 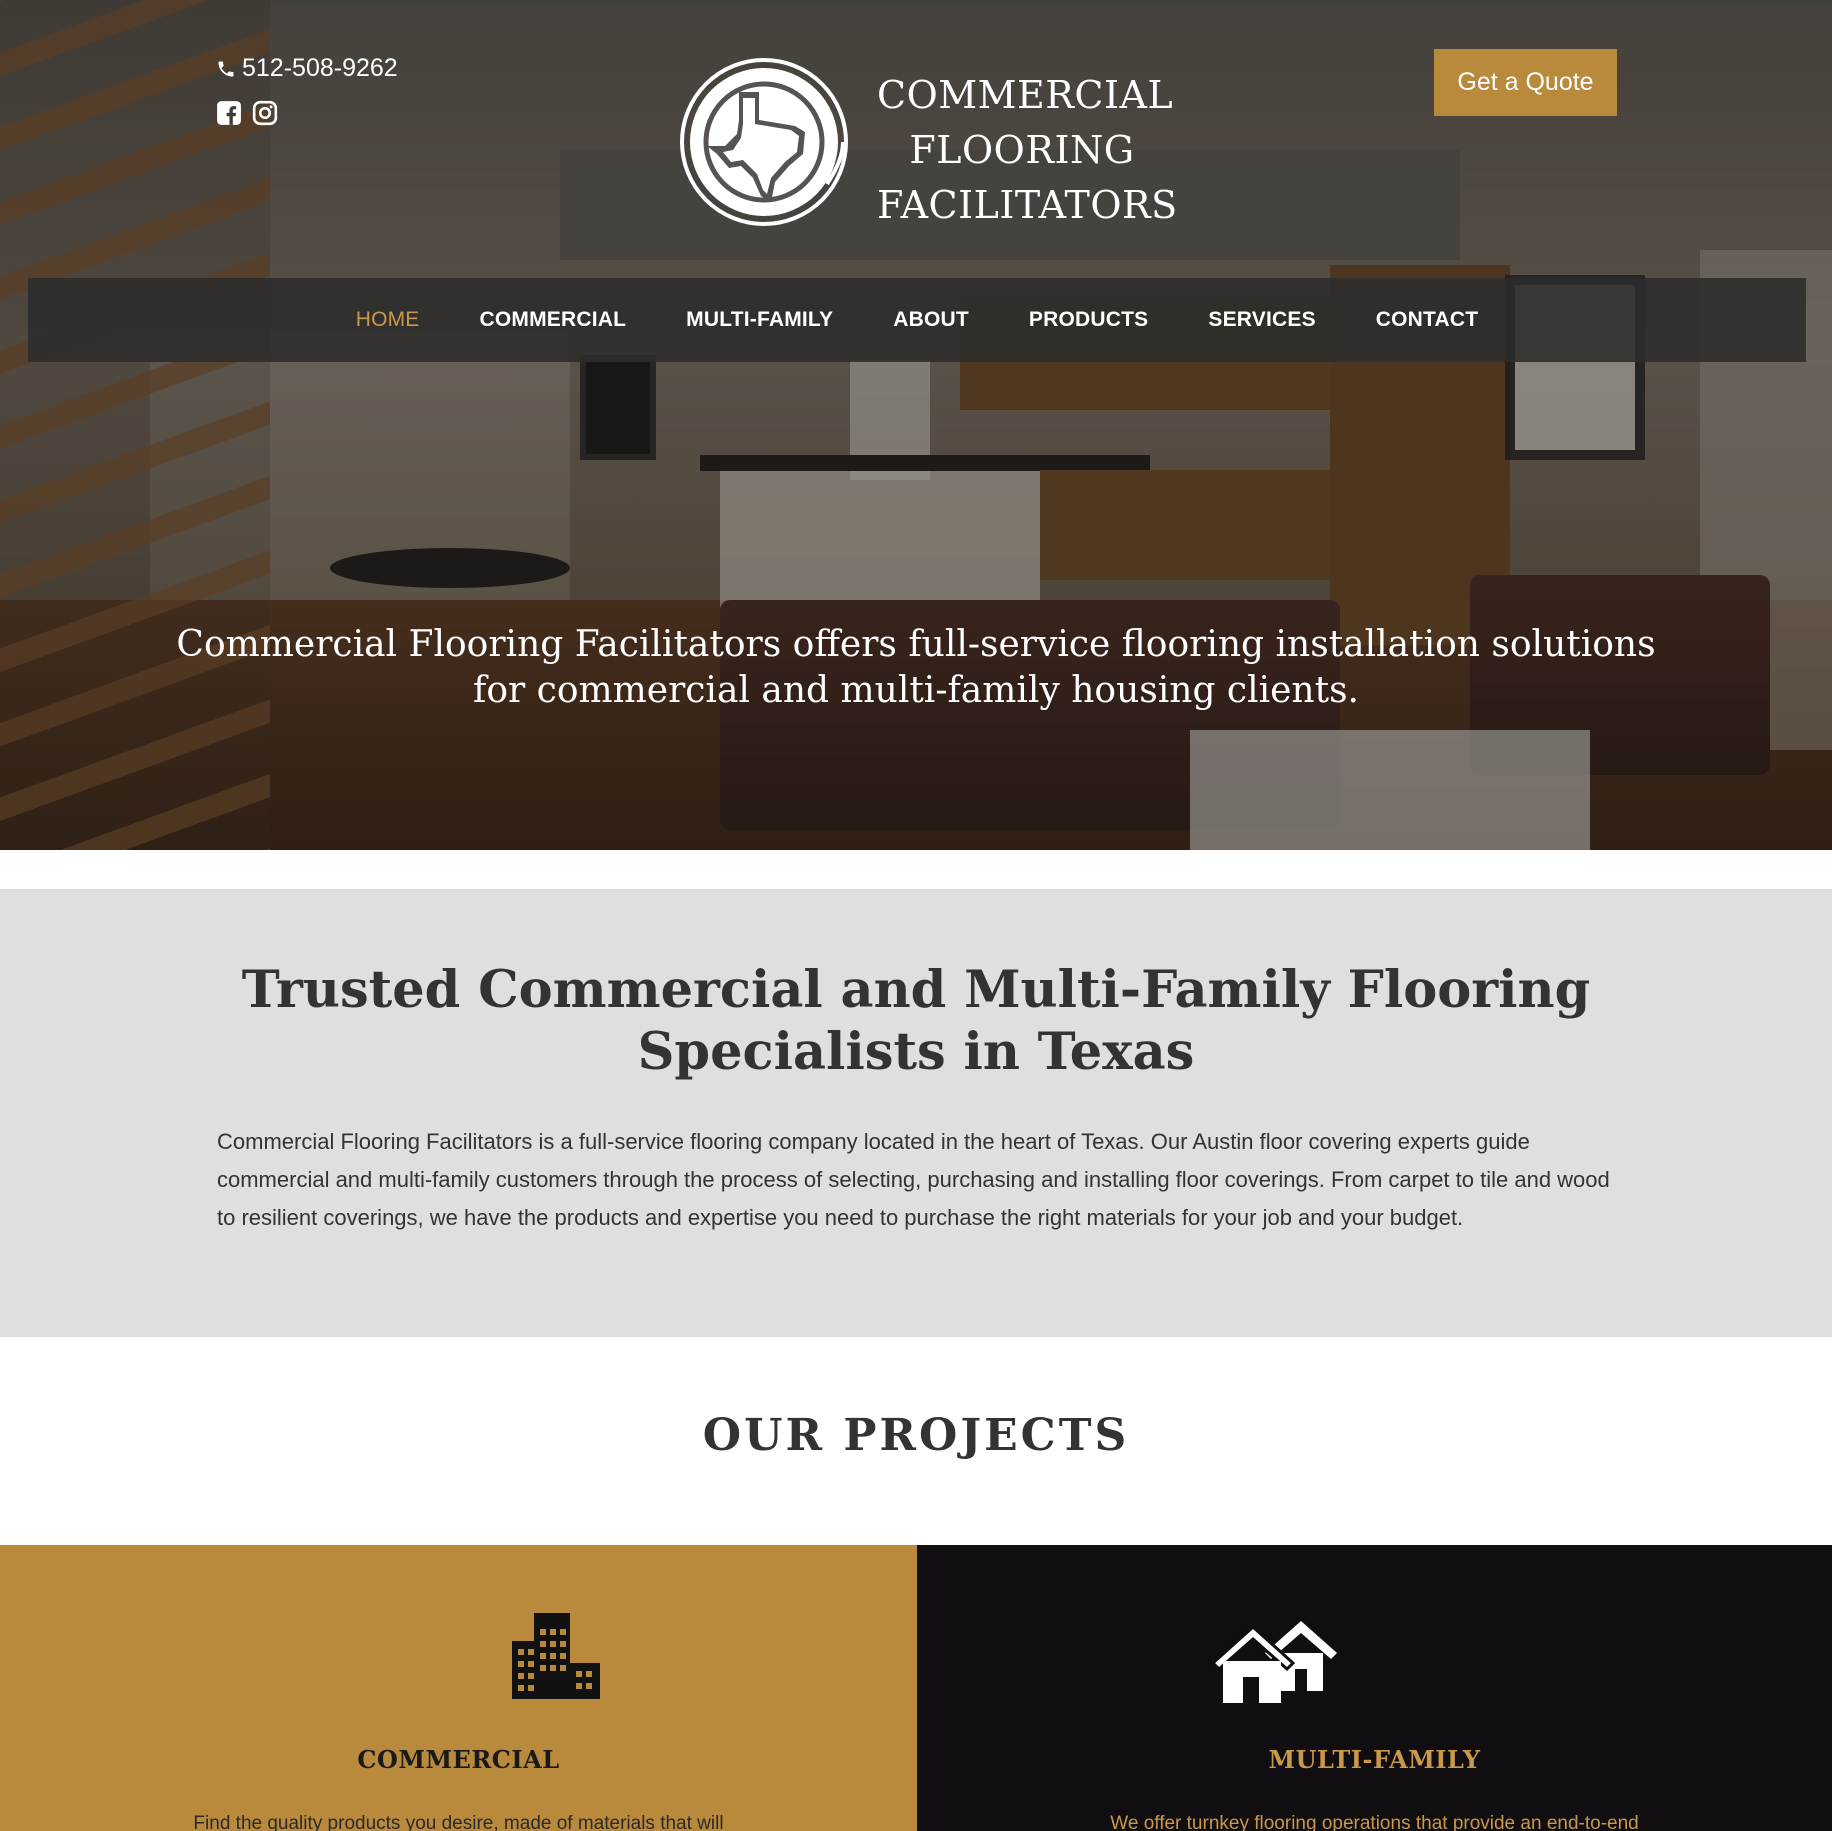 I want to click on card-title-commercial: COMMERCIAL, so click(x=458, y=1759).